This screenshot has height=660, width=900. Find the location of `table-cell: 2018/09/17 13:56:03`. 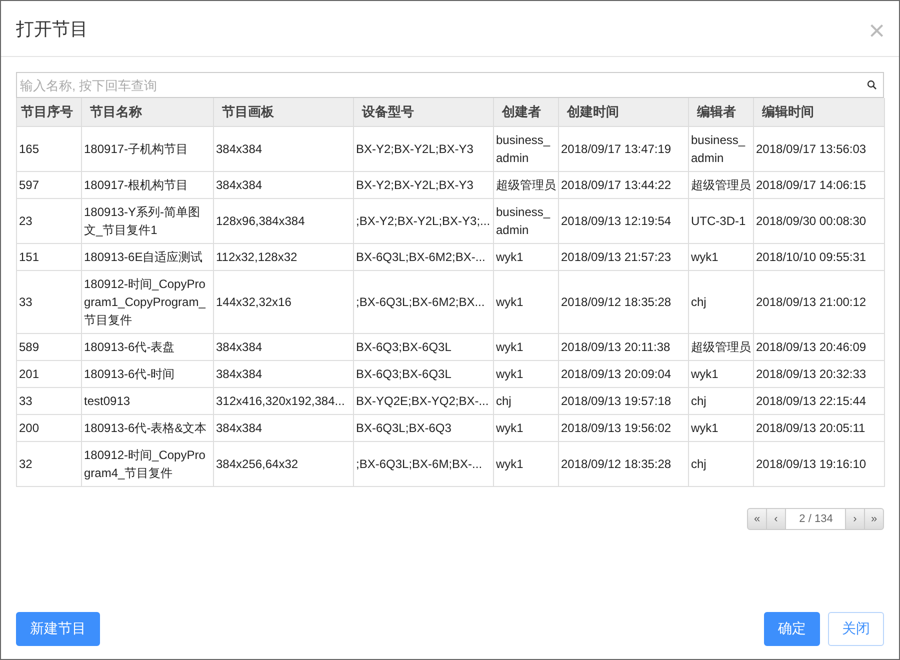

table-cell: 2018/09/17 13:56:03 is located at coordinates (819, 149).